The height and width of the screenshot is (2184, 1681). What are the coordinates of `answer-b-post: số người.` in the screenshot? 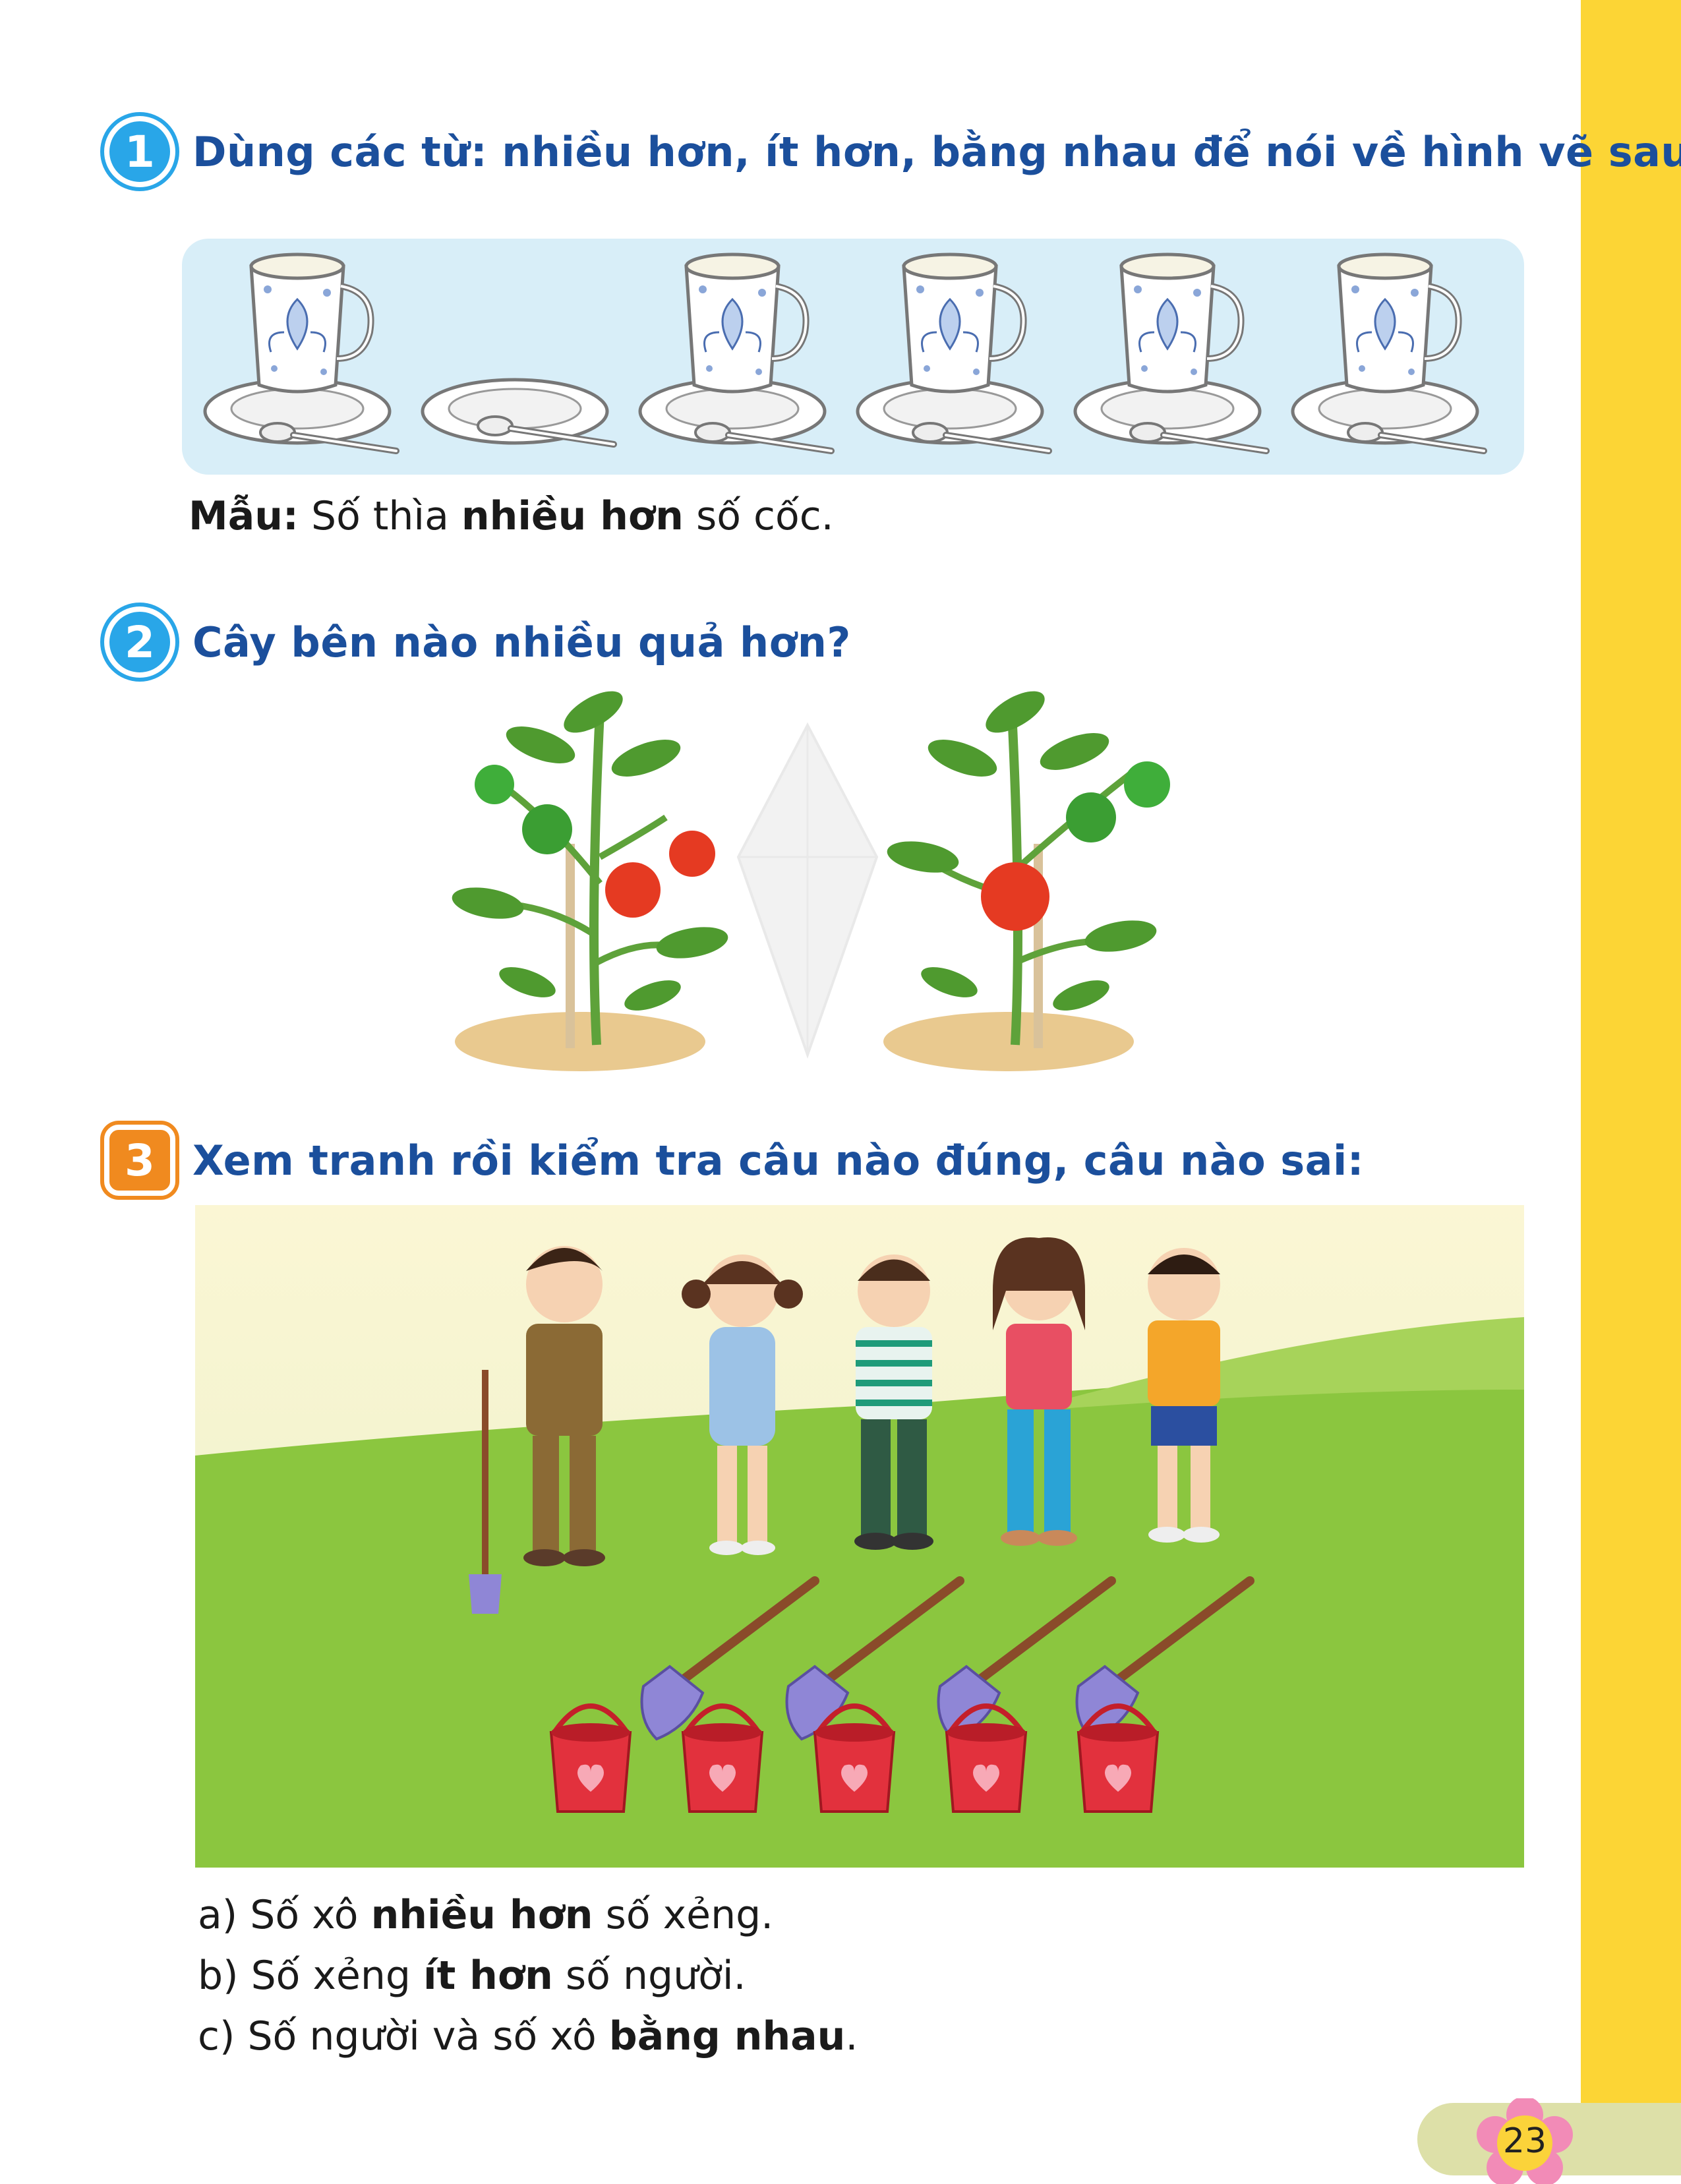 It's located at (655, 1976).